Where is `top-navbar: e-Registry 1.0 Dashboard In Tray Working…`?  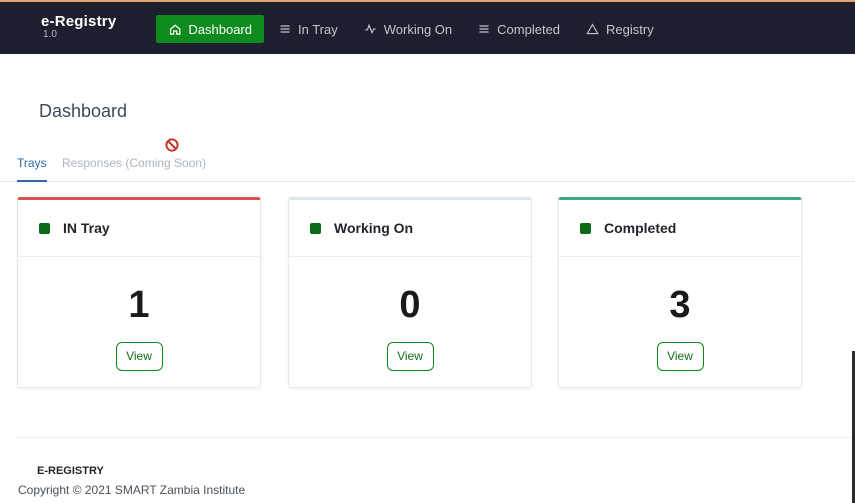
top-navbar: e-Registry 1.0 Dashboard In Tray Working… is located at coordinates (427, 27).